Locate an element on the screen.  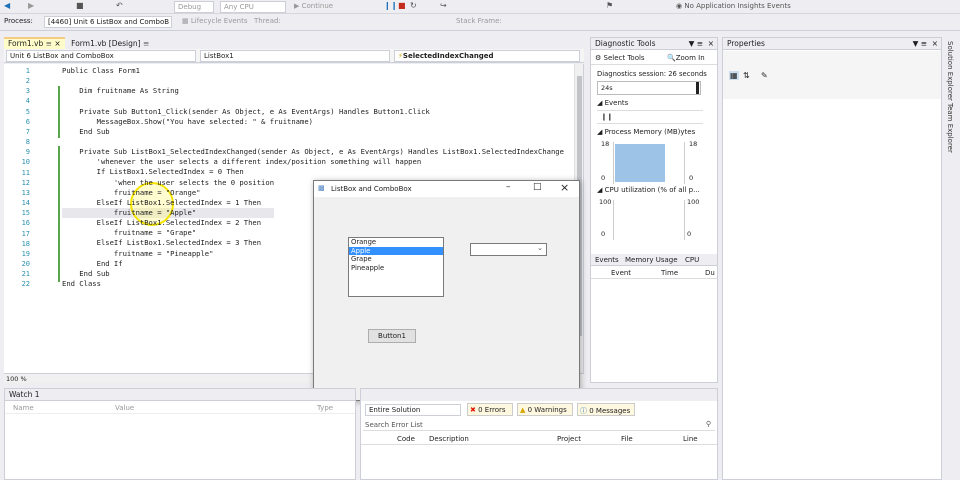
listbox-item: Apple is located at coordinates (396, 250).